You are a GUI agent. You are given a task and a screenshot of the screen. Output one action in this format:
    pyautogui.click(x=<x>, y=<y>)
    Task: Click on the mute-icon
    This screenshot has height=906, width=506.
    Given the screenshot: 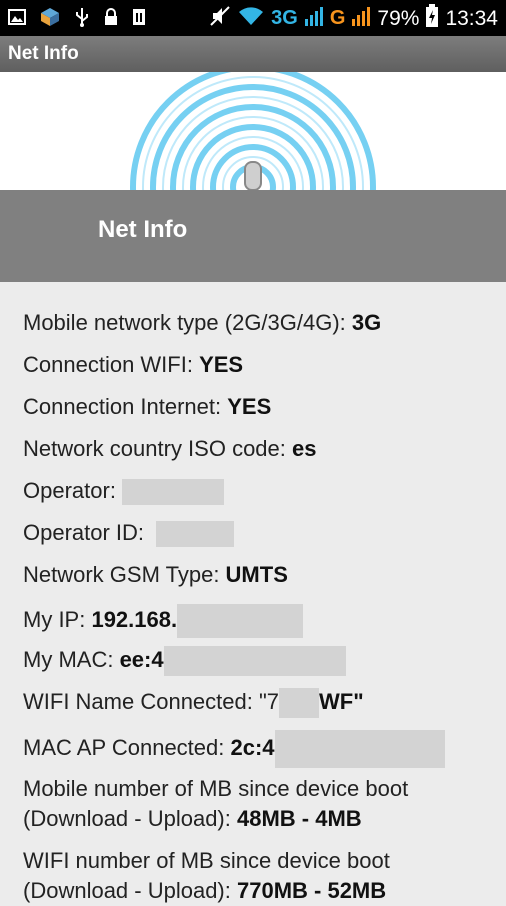 What is the action you would take?
    pyautogui.click(x=220, y=18)
    